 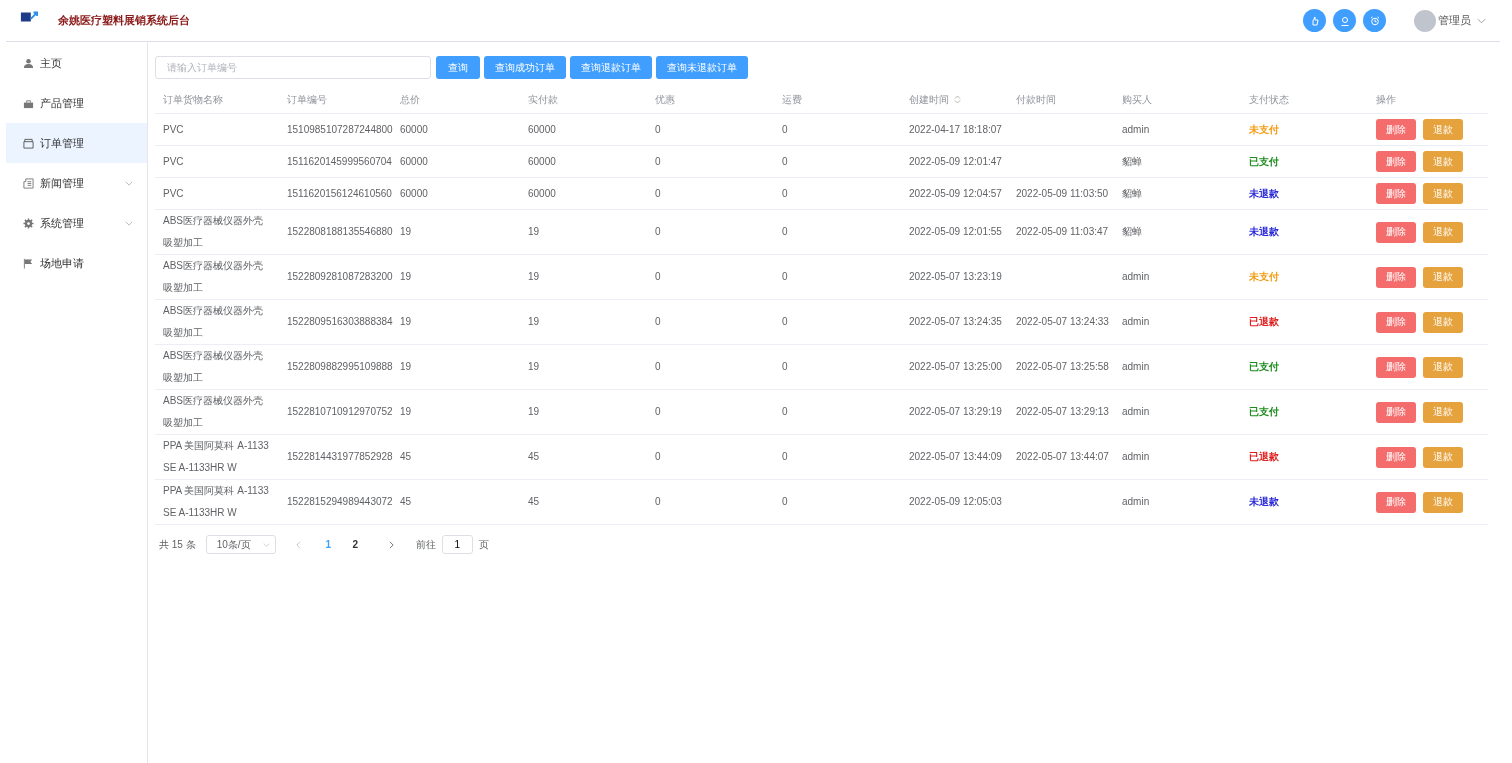 What do you see at coordinates (29, 16) in the screenshot?
I see `logo-icon` at bounding box center [29, 16].